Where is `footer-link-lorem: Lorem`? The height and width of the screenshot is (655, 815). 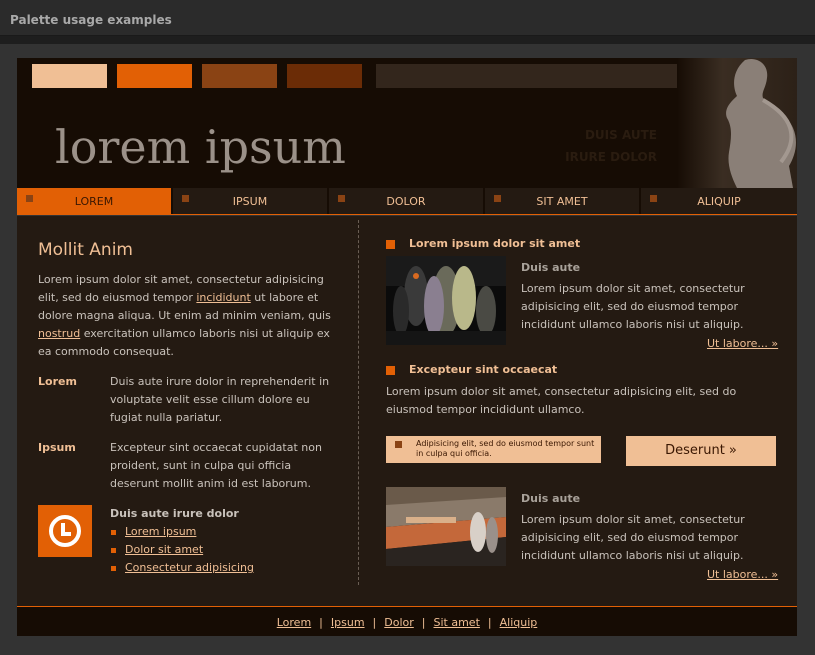 footer-link-lorem: Lorem is located at coordinates (294, 622).